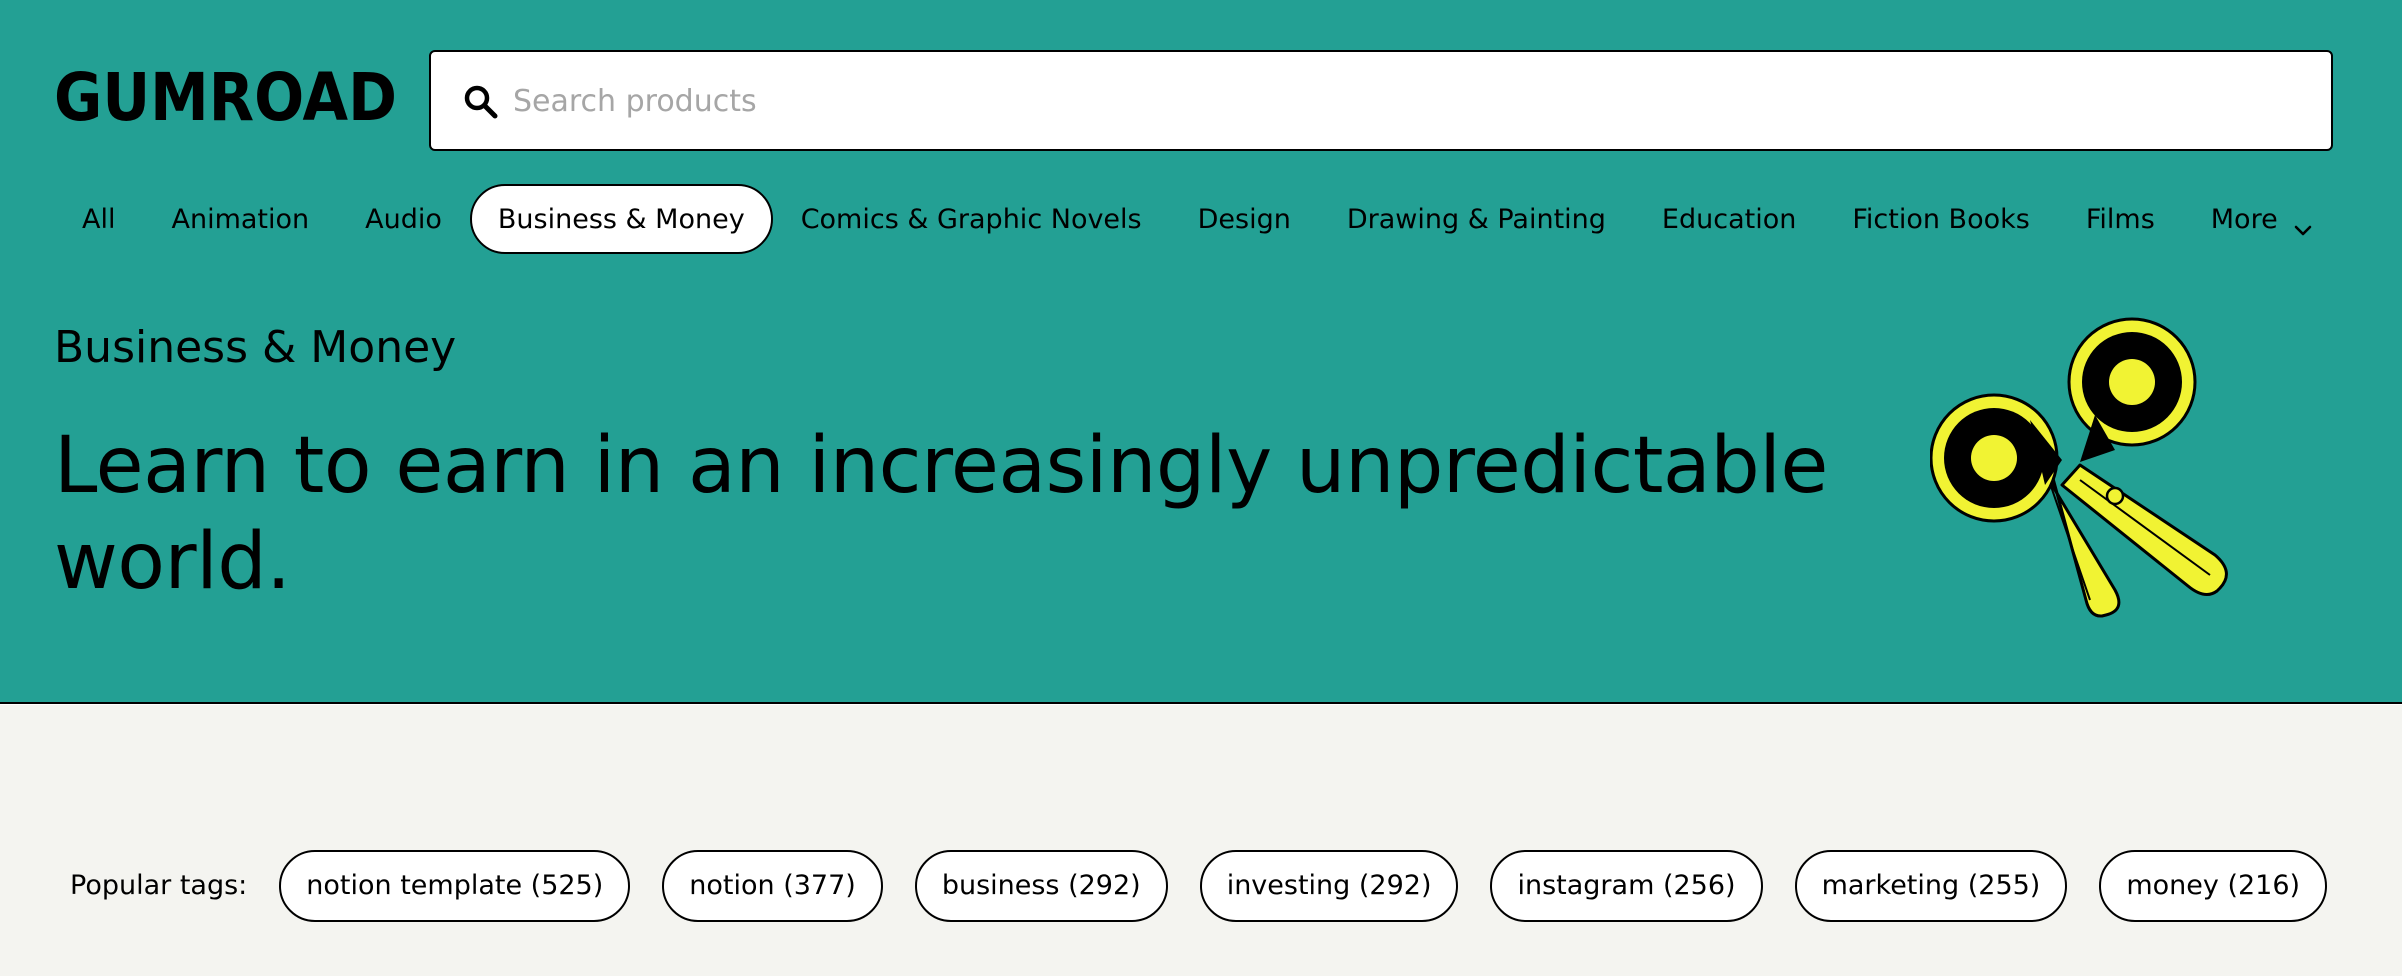  What do you see at coordinates (403, 219) in the screenshot?
I see `nav-item-audio: Audio` at bounding box center [403, 219].